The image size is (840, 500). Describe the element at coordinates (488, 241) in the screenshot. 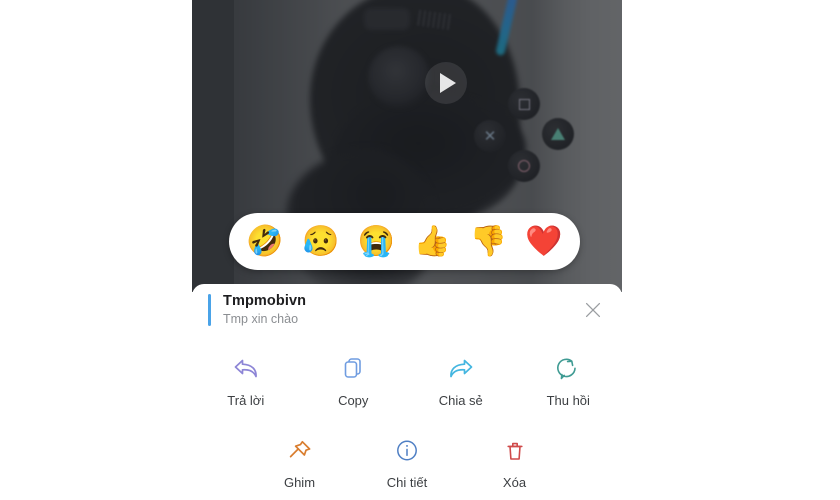

I see `thumbs-down-emoji: 👎` at that location.